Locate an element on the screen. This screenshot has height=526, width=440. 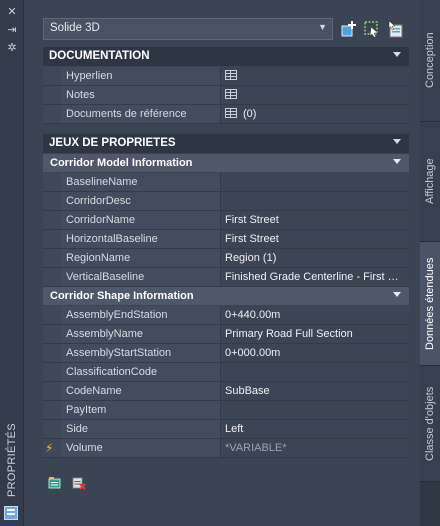
section-property-sets: JEUX DE PROPRIETES is located at coordinates (226, 143).